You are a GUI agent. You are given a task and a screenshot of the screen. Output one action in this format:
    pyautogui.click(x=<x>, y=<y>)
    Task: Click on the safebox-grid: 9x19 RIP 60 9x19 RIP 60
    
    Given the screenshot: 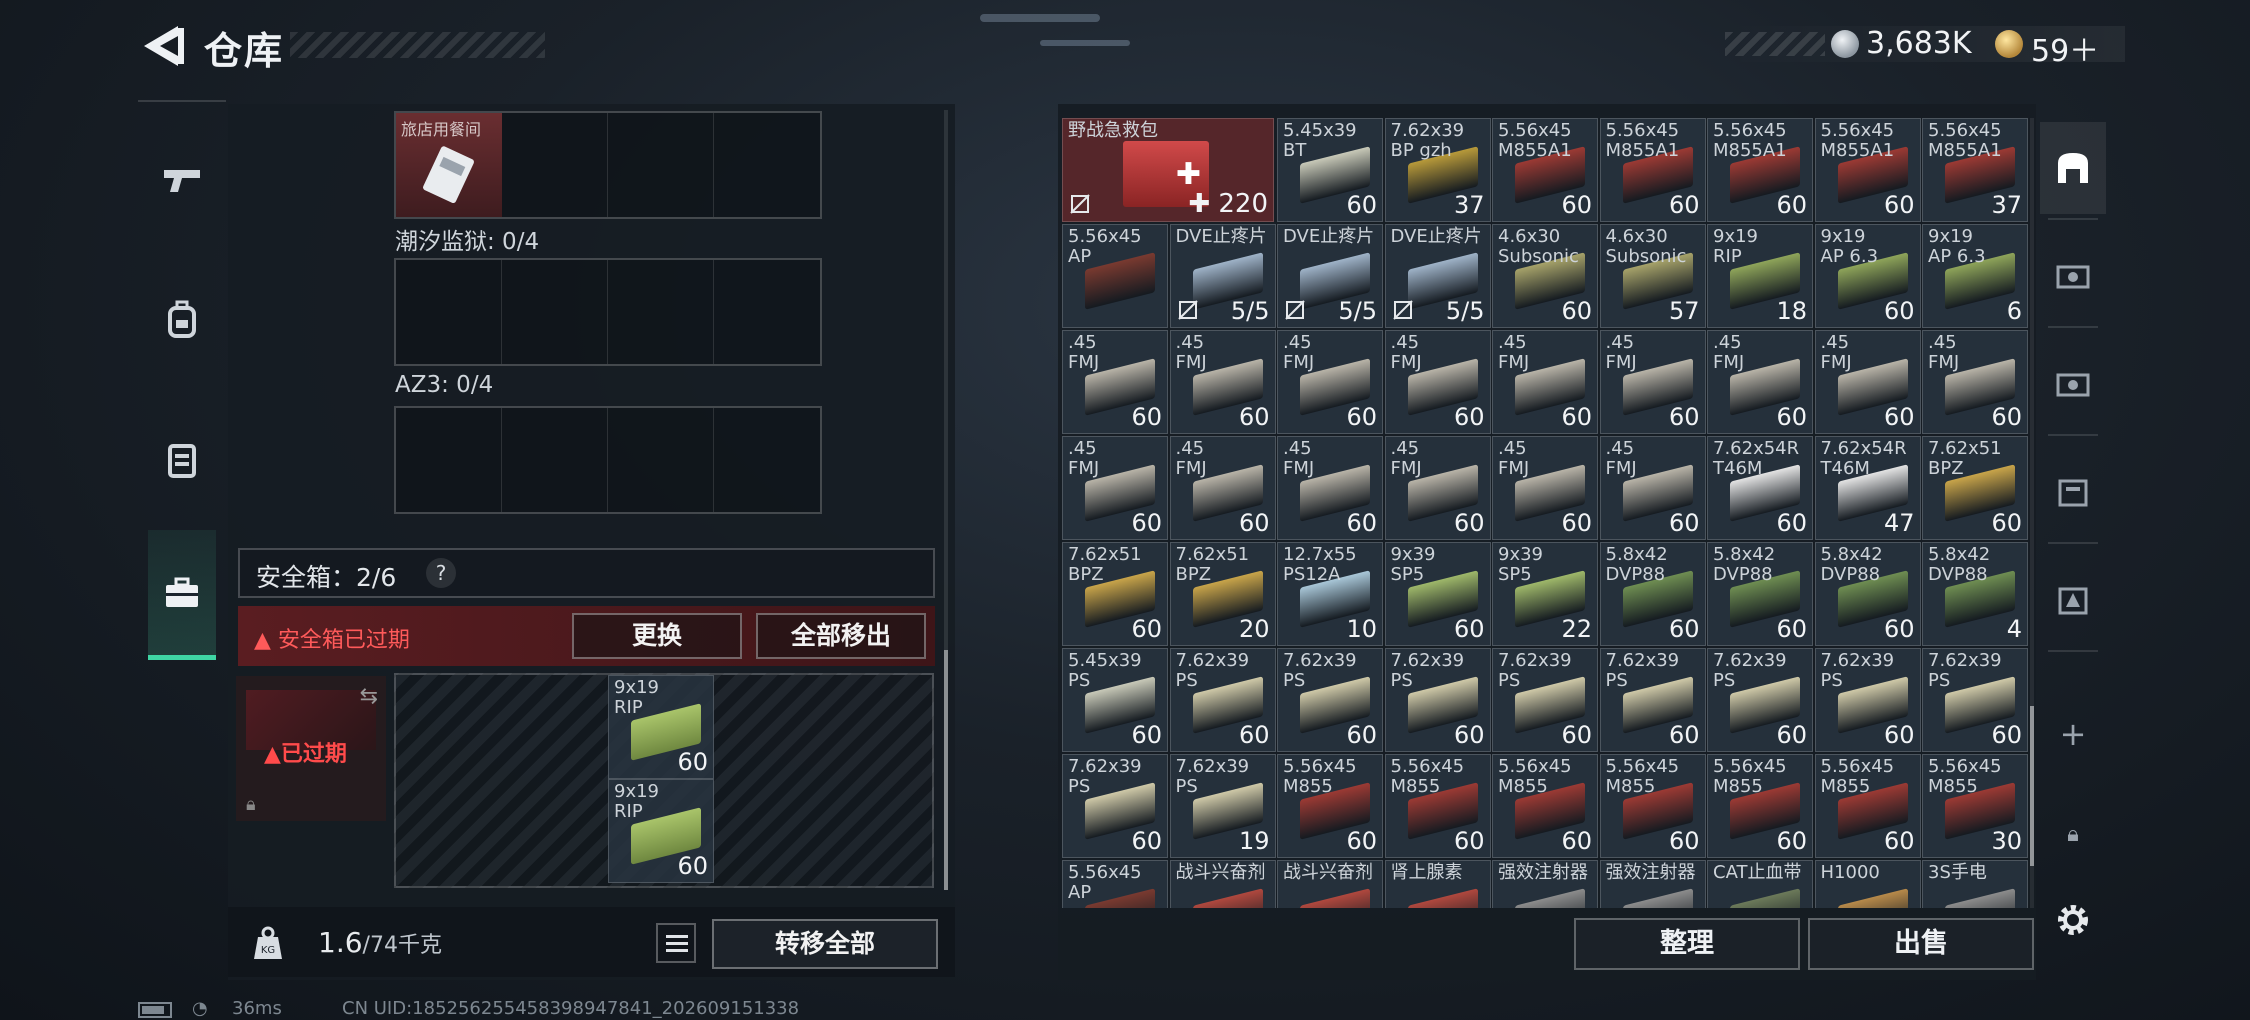 What is the action you would take?
    pyautogui.click(x=664, y=780)
    